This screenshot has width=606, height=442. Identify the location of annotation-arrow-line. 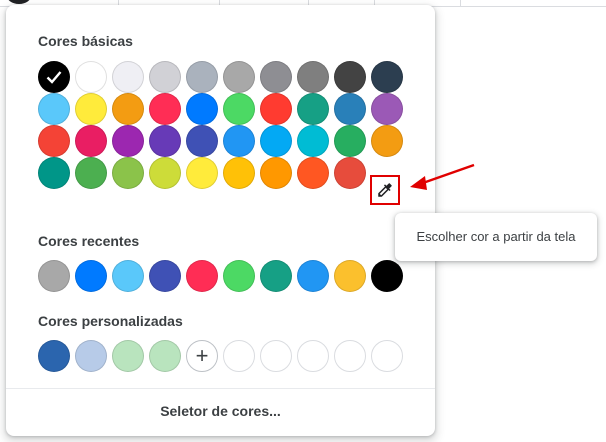
(447, 174).